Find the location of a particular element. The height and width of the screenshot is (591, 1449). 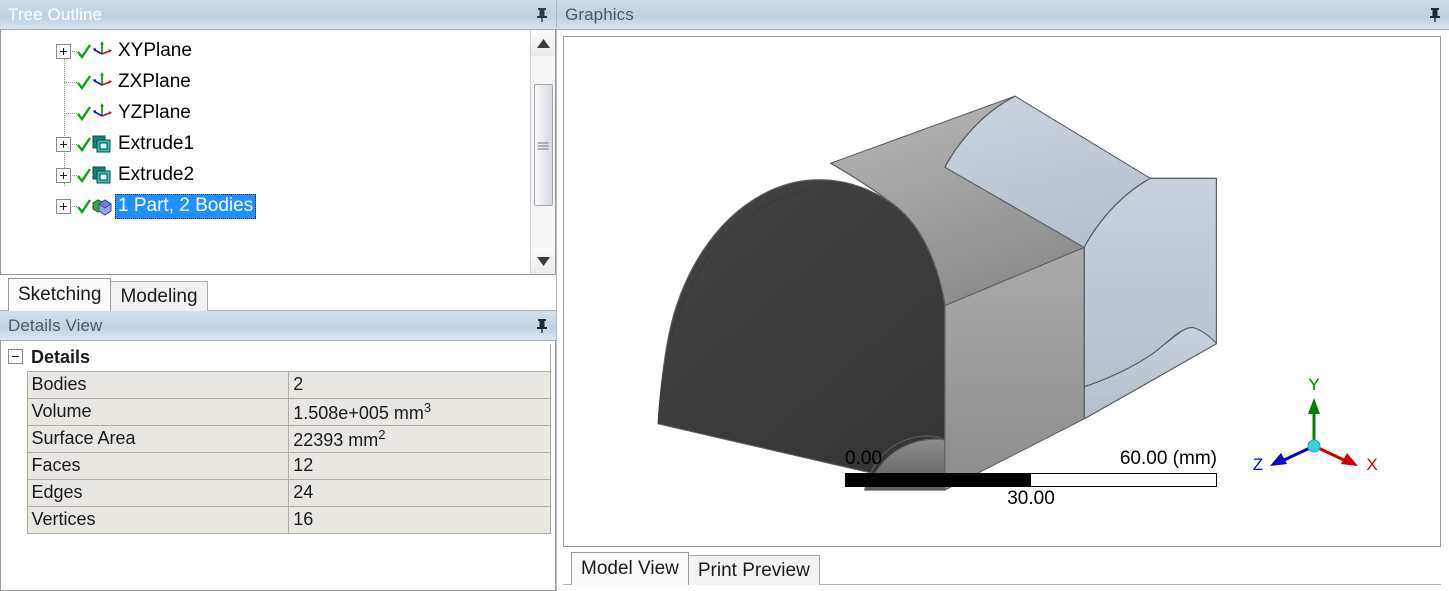

tree-scrollbar-track is located at coordinates (542, 152).